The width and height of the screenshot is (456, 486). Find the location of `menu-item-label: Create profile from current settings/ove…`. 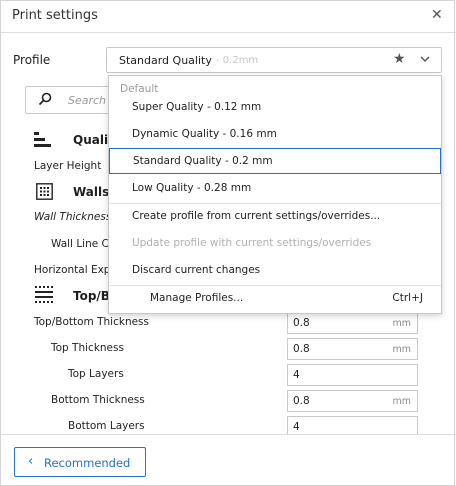

menu-item-label: Create profile from current settings/ove… is located at coordinates (256, 216).